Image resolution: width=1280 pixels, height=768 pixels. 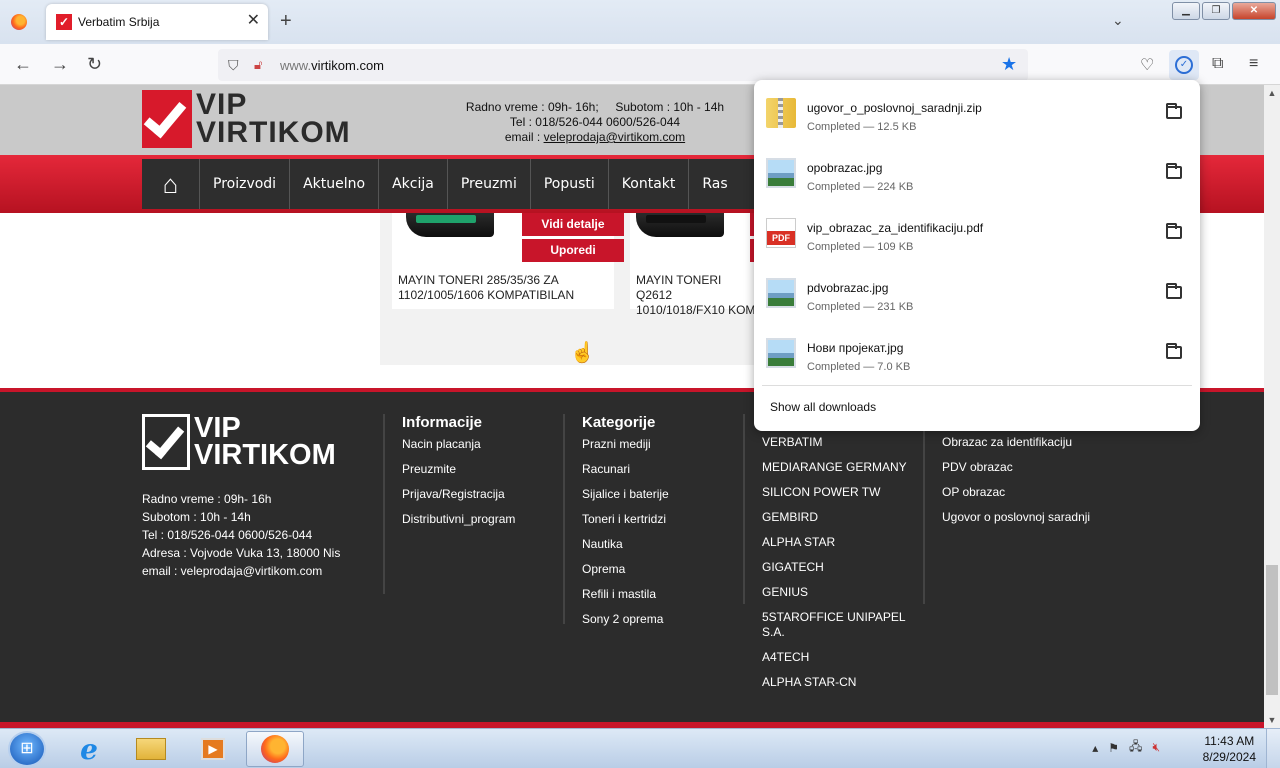 What do you see at coordinates (714, 184) in the screenshot?
I see `menu-item-ras: Ras` at bounding box center [714, 184].